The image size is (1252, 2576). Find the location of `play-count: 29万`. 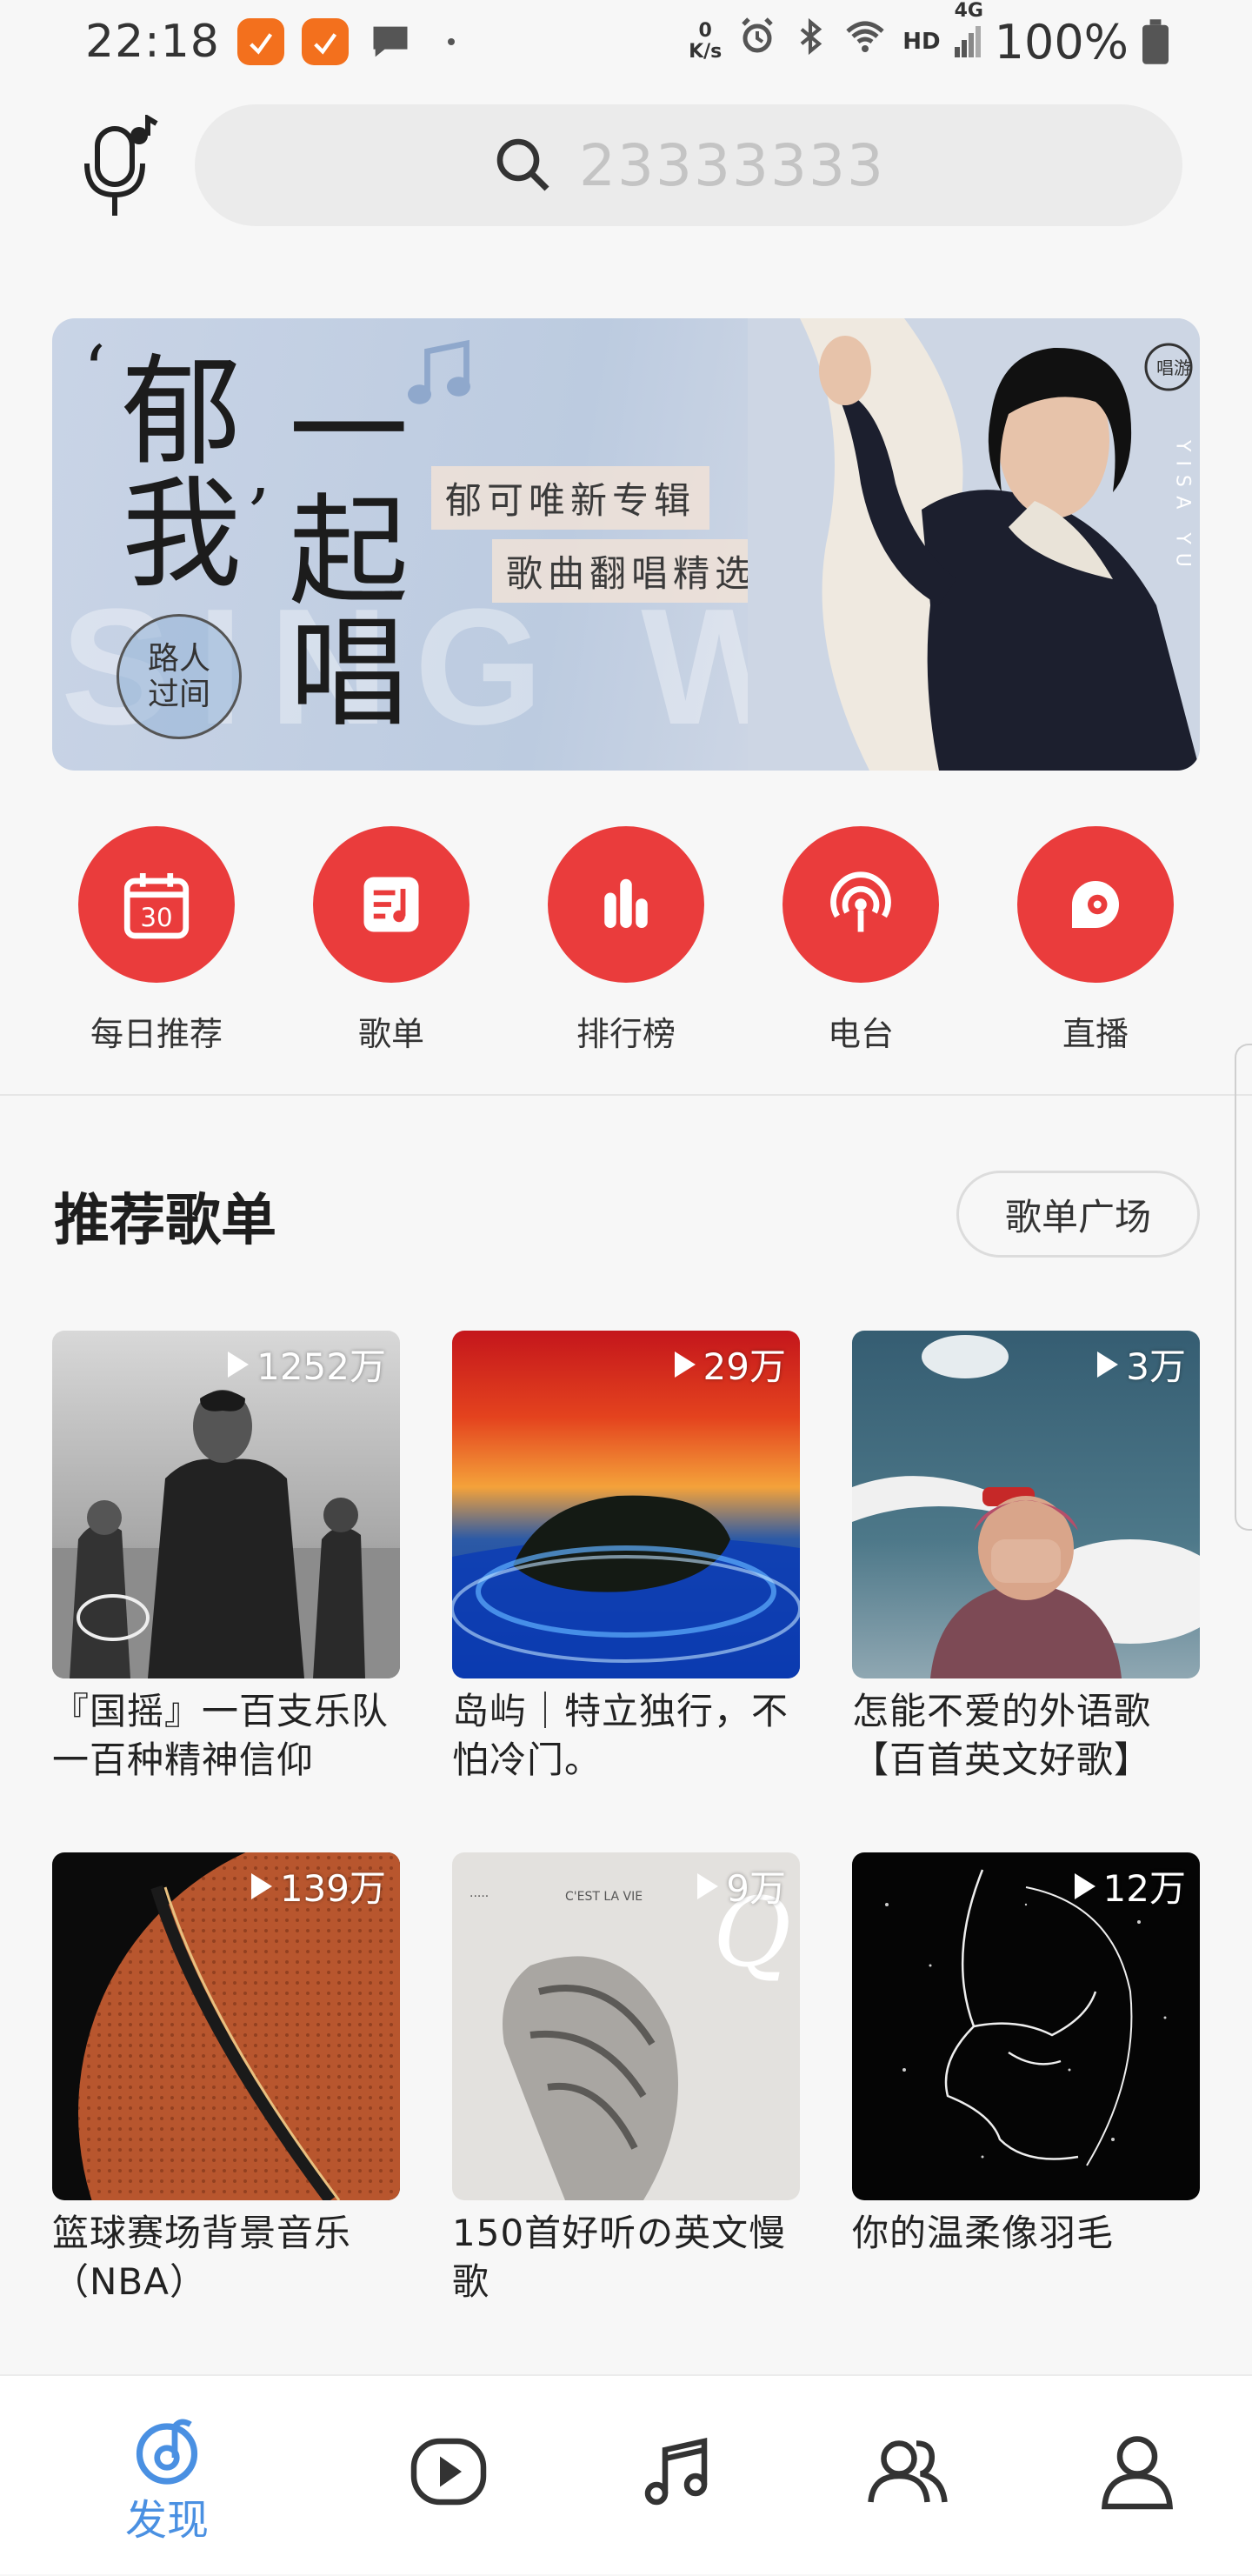

play-count: 29万 is located at coordinates (729, 1364).